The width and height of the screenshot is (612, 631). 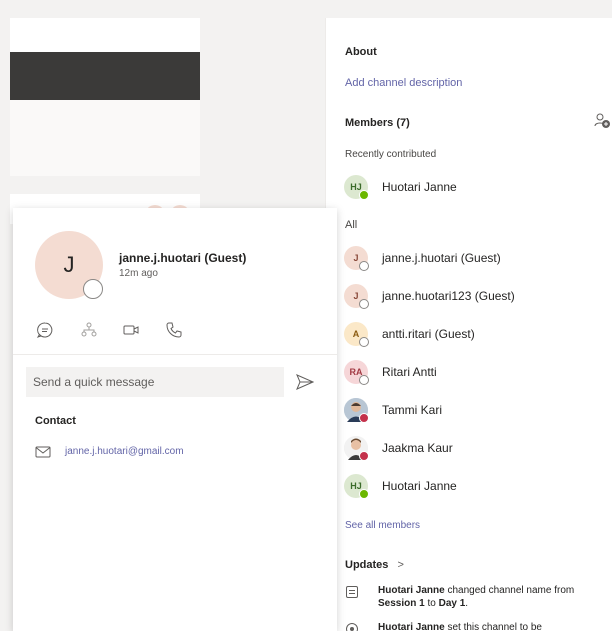 What do you see at coordinates (361, 52) in the screenshot?
I see `about-heading: About` at bounding box center [361, 52].